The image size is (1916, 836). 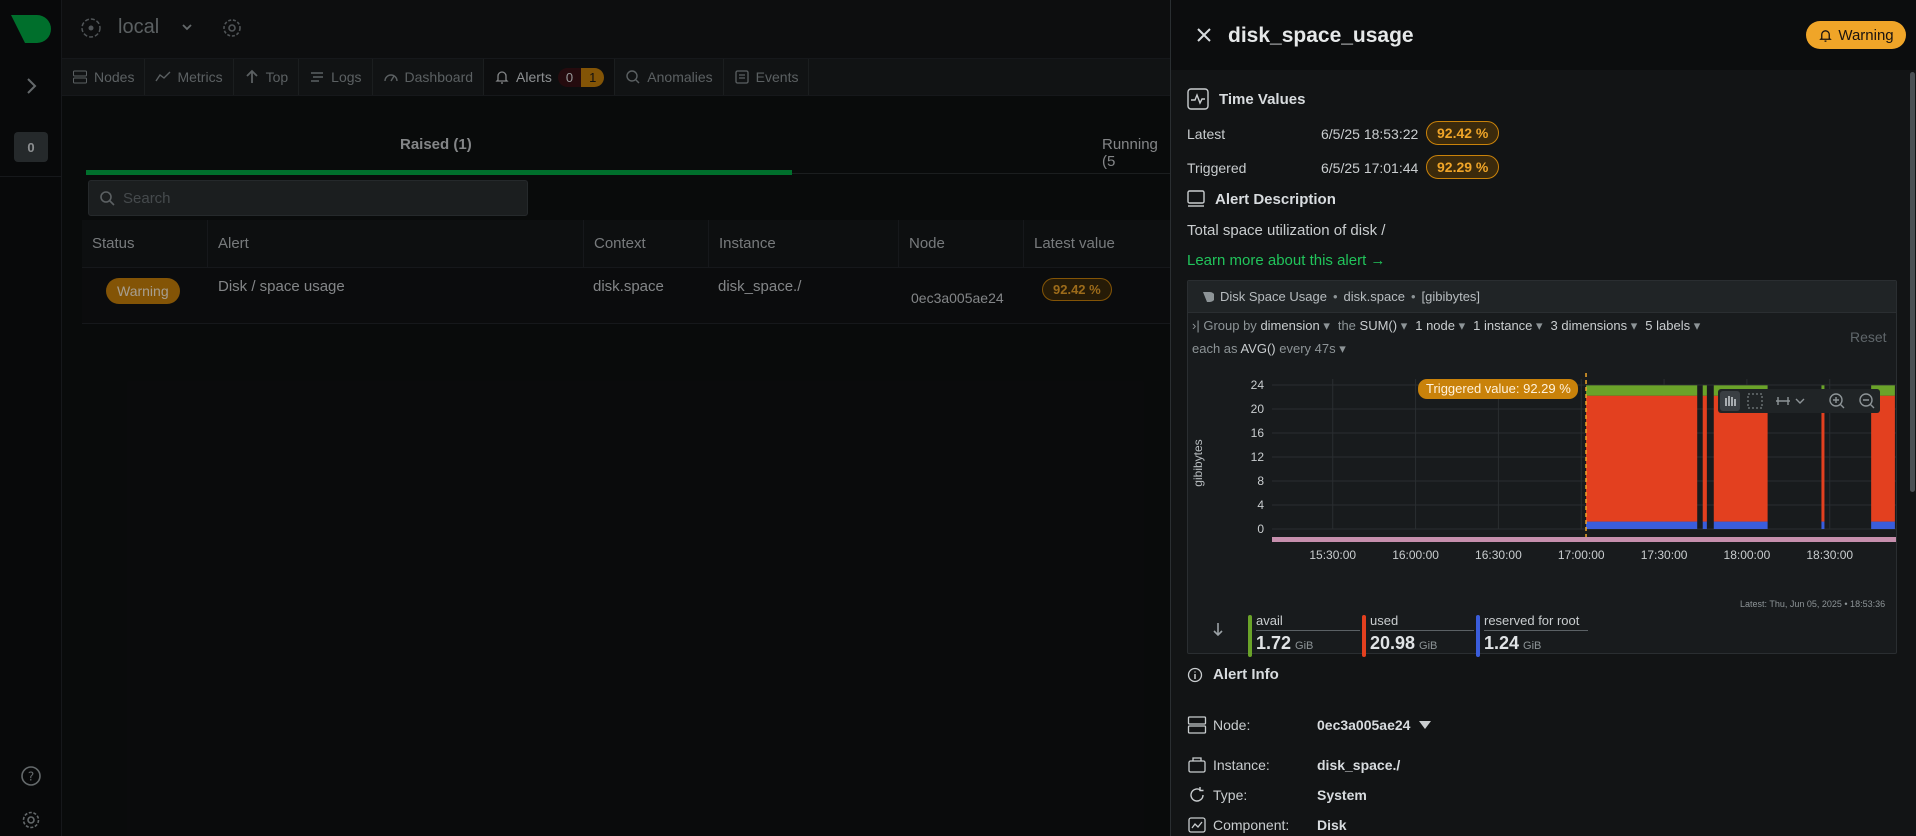 What do you see at coordinates (323, 198) in the screenshot?
I see `search-input` at bounding box center [323, 198].